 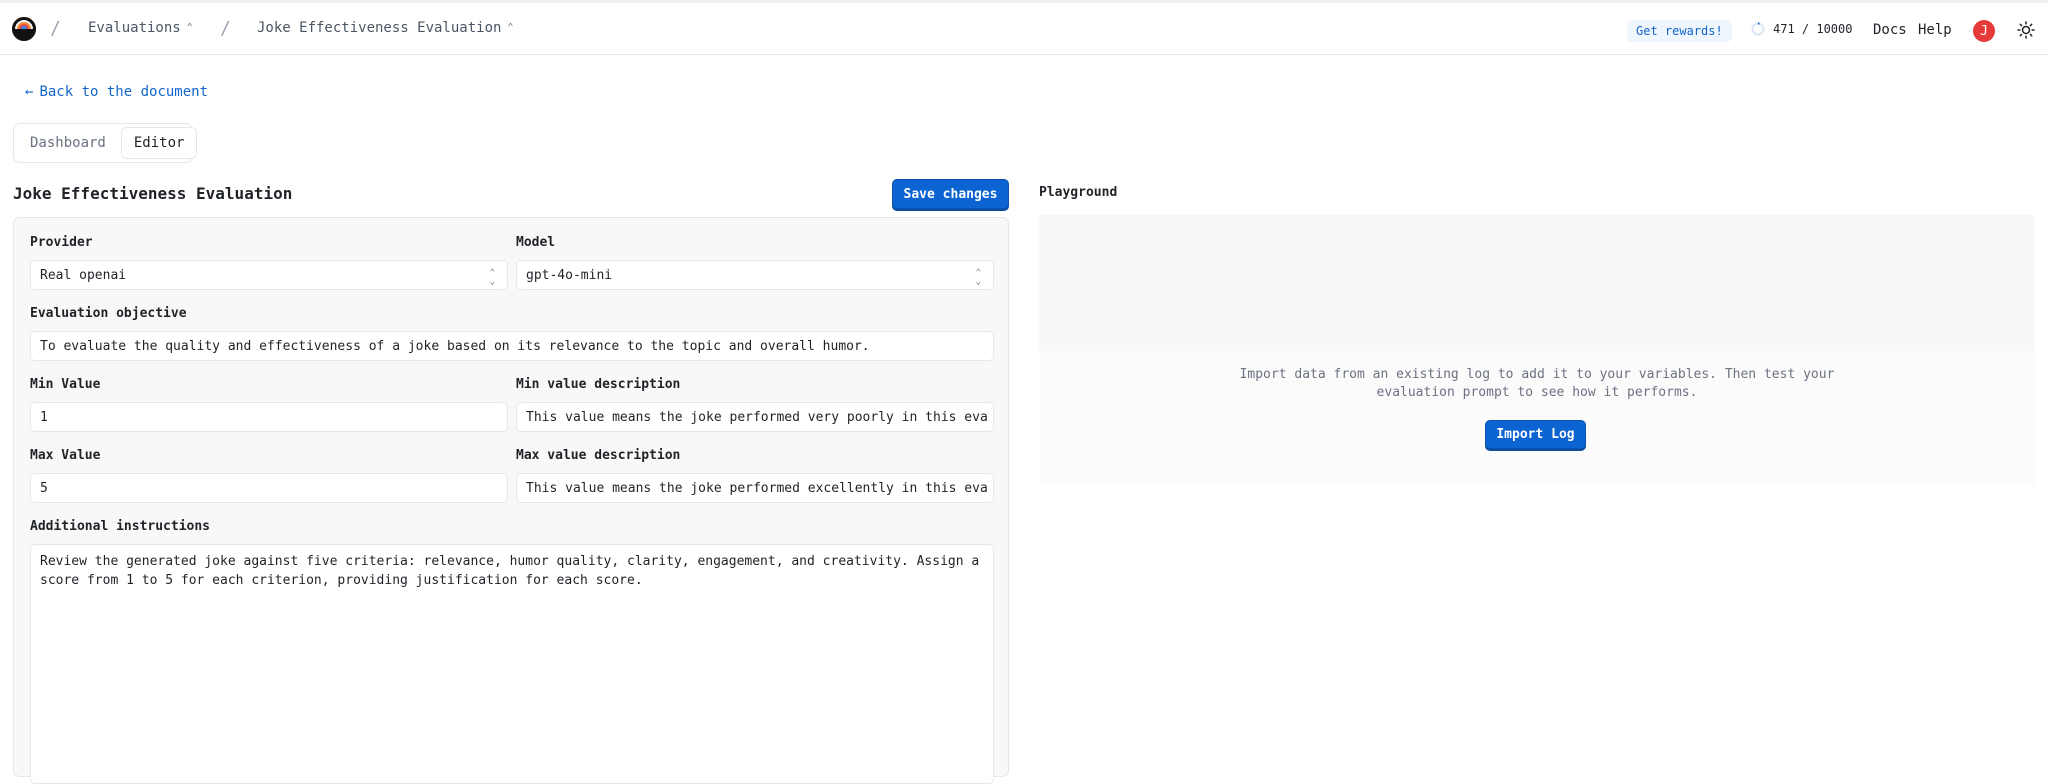 I want to click on rewards-label: Get rewards!, so click(x=1679, y=31).